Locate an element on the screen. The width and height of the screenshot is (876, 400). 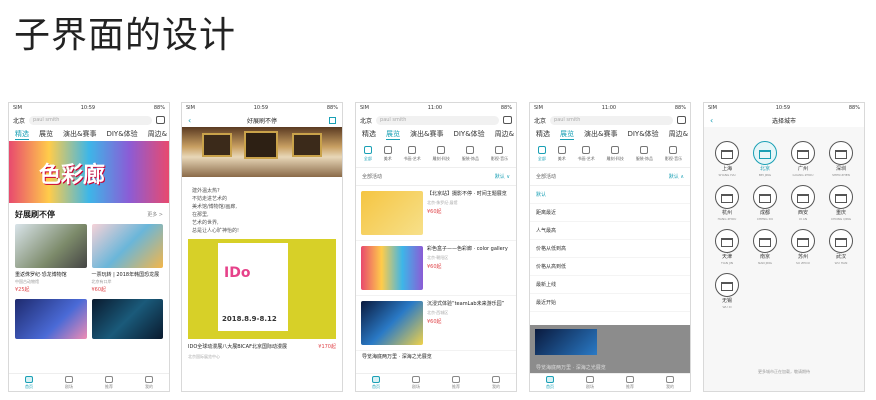
city-option: 天津 TIAN JIN is located at coordinates (727, 247).